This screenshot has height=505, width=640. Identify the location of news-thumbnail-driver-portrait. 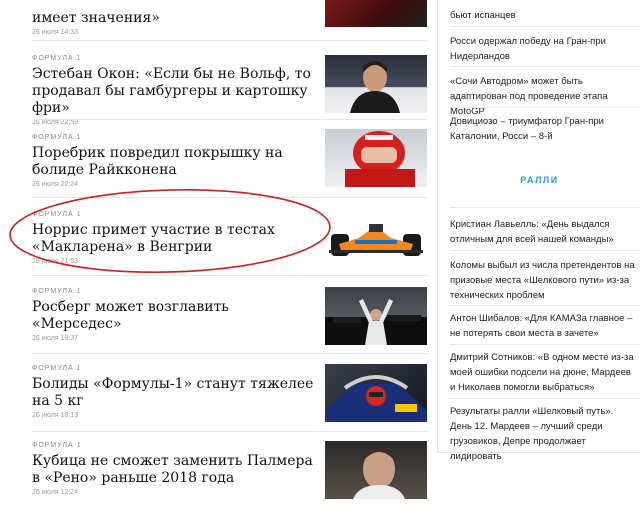
(376, 84).